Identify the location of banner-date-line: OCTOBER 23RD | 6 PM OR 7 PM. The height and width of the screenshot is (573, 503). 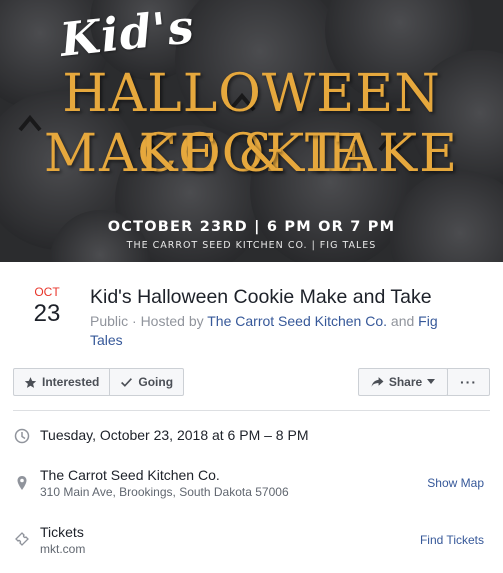
(251, 227).